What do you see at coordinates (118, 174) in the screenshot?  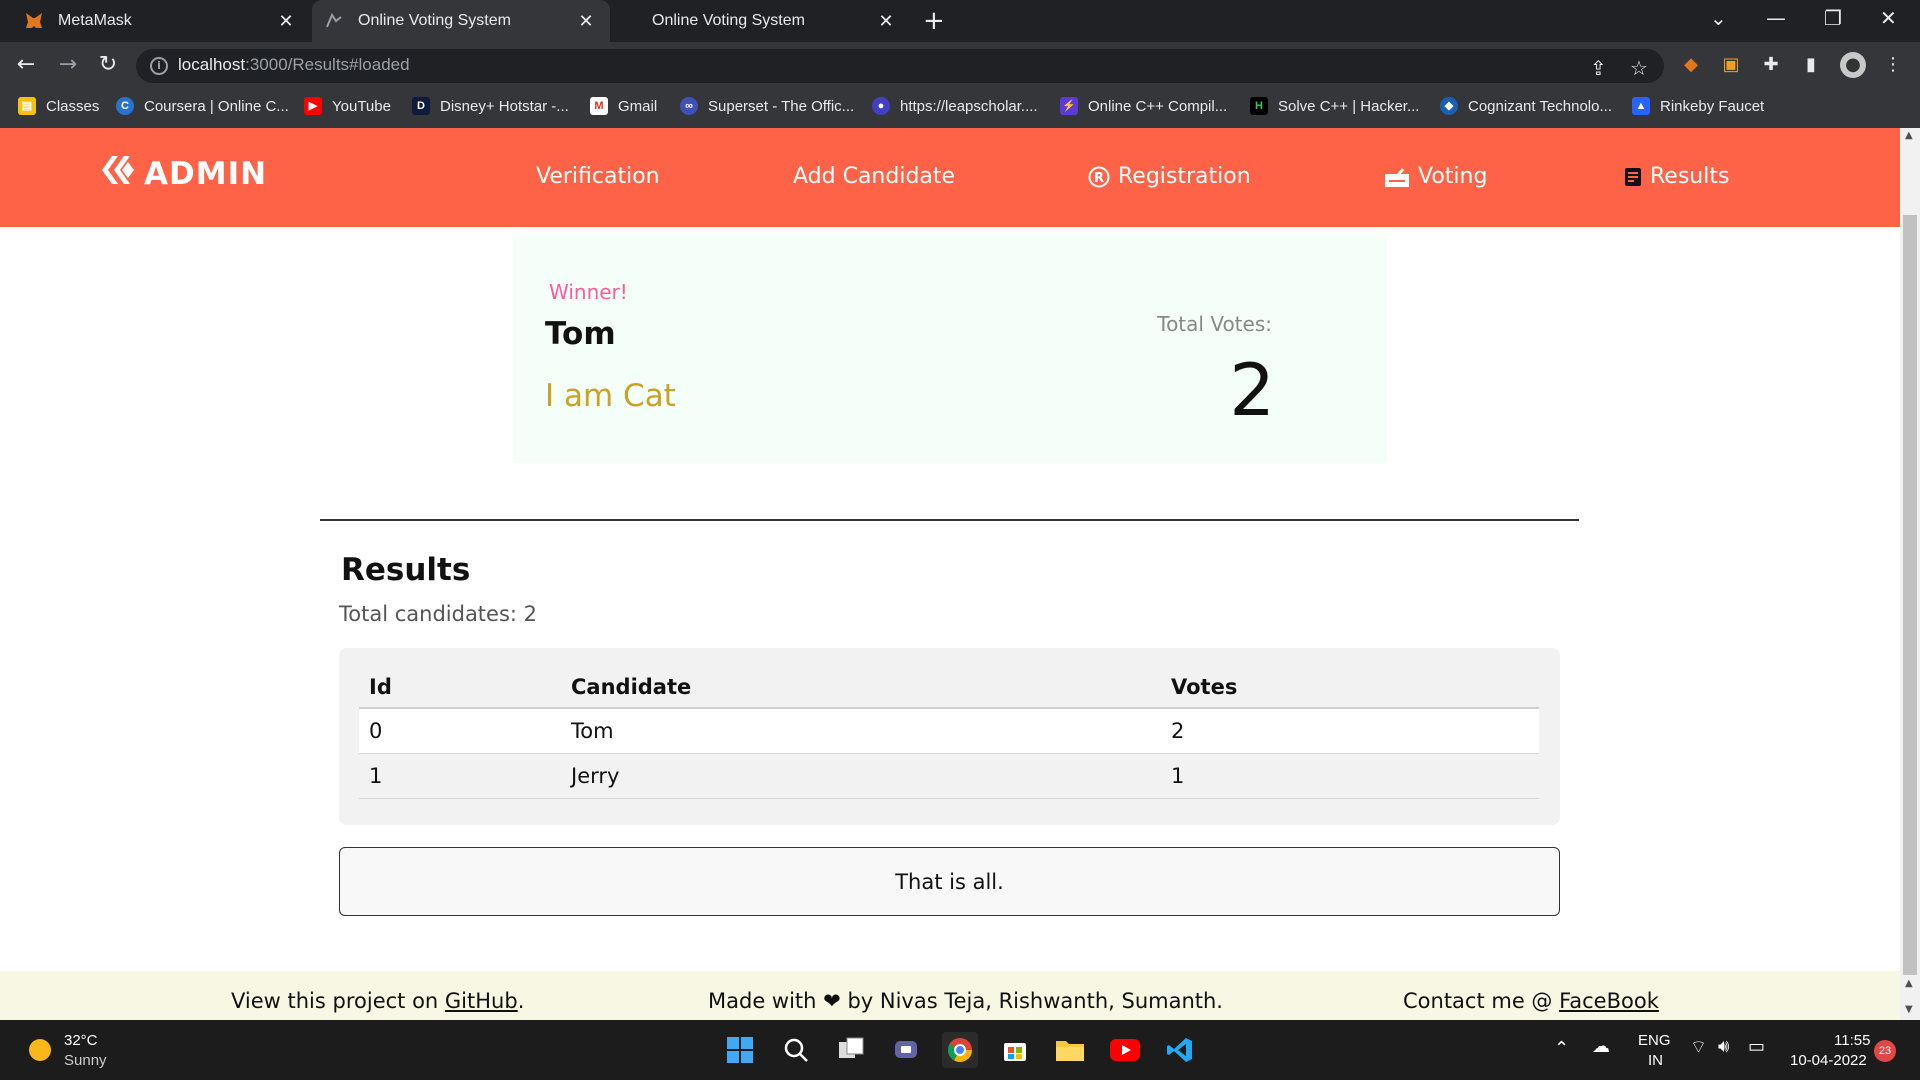 I see `admin-logo-icon` at bounding box center [118, 174].